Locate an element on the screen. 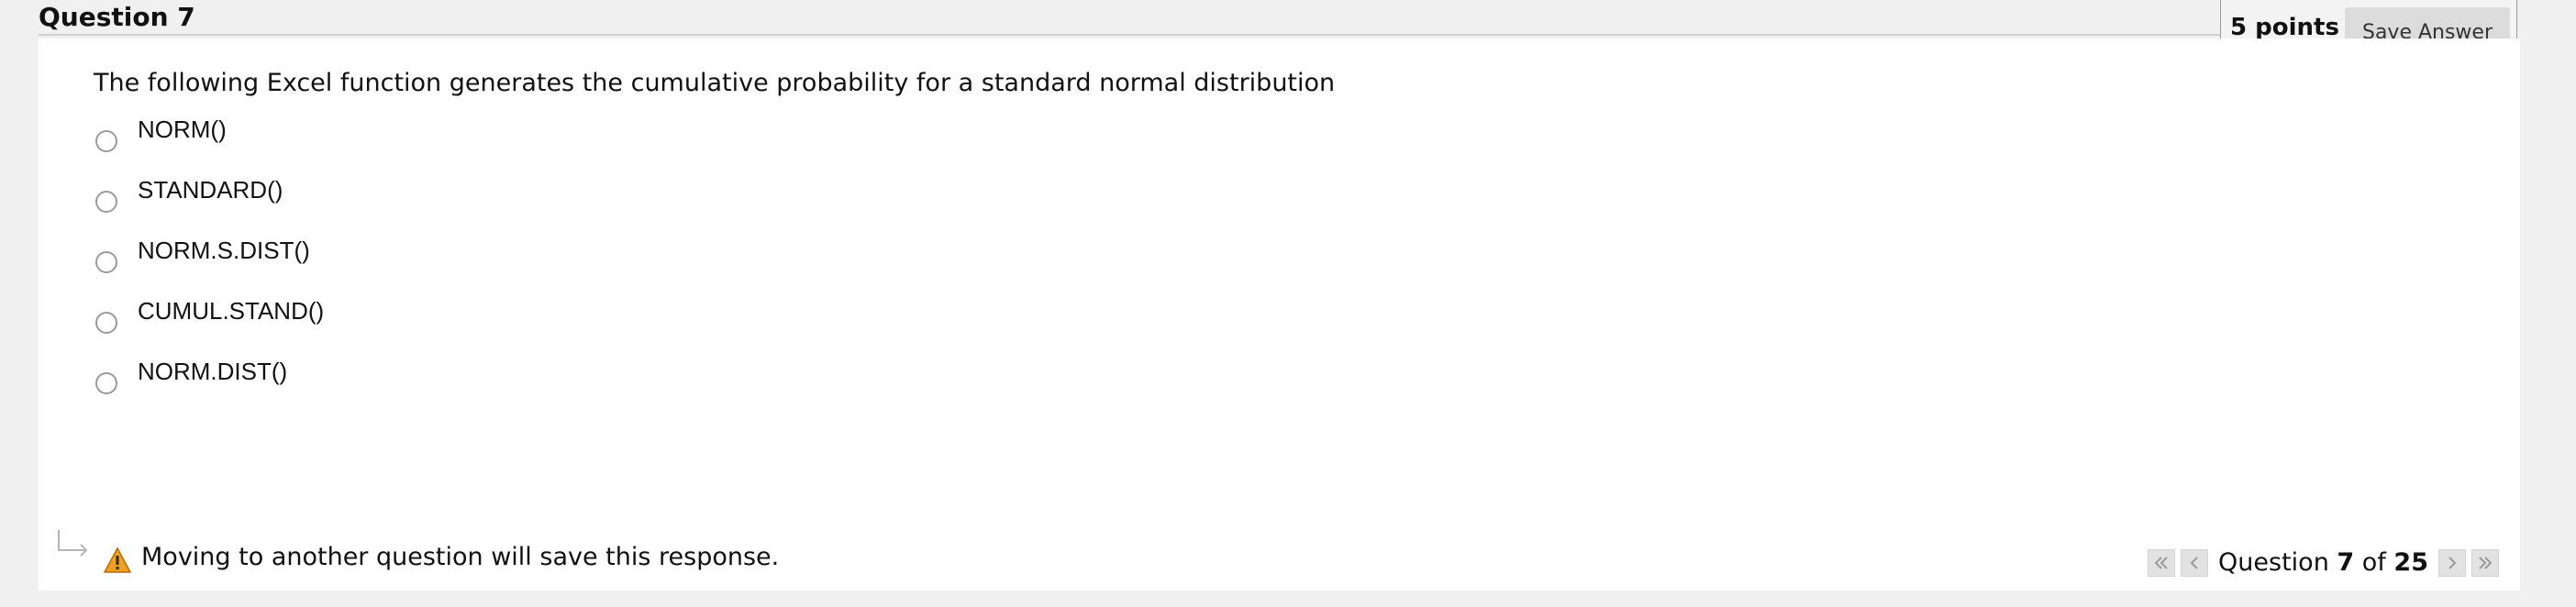 Image resolution: width=2576 pixels, height=607 pixels. first-question-button is located at coordinates (2162, 562).